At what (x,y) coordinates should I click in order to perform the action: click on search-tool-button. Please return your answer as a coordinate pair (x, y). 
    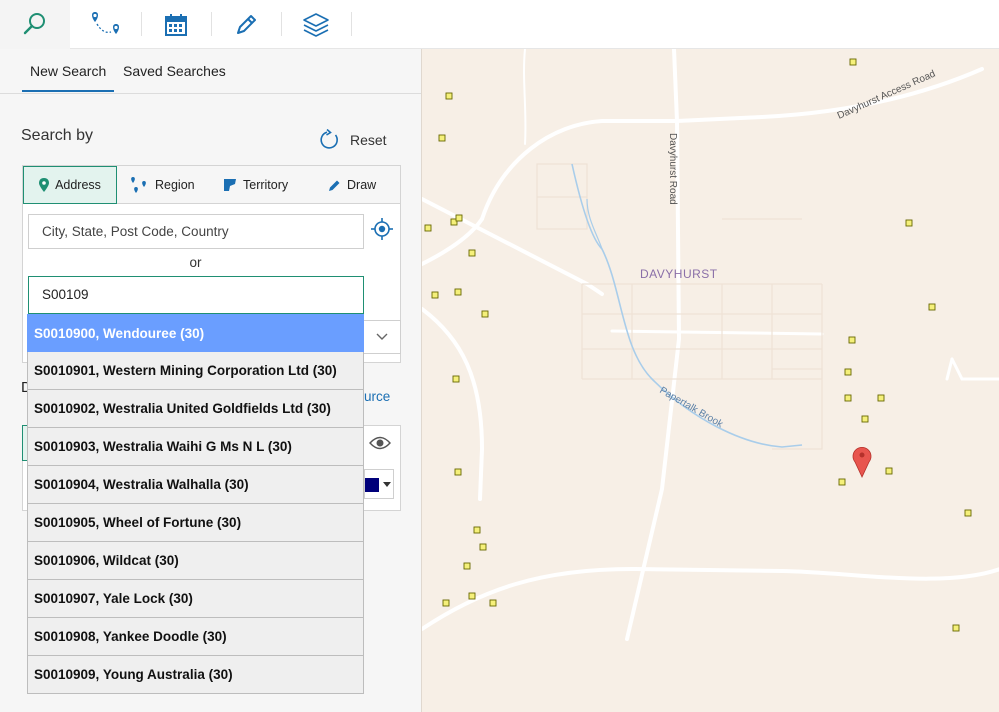
    Looking at the image, I should click on (35, 24).